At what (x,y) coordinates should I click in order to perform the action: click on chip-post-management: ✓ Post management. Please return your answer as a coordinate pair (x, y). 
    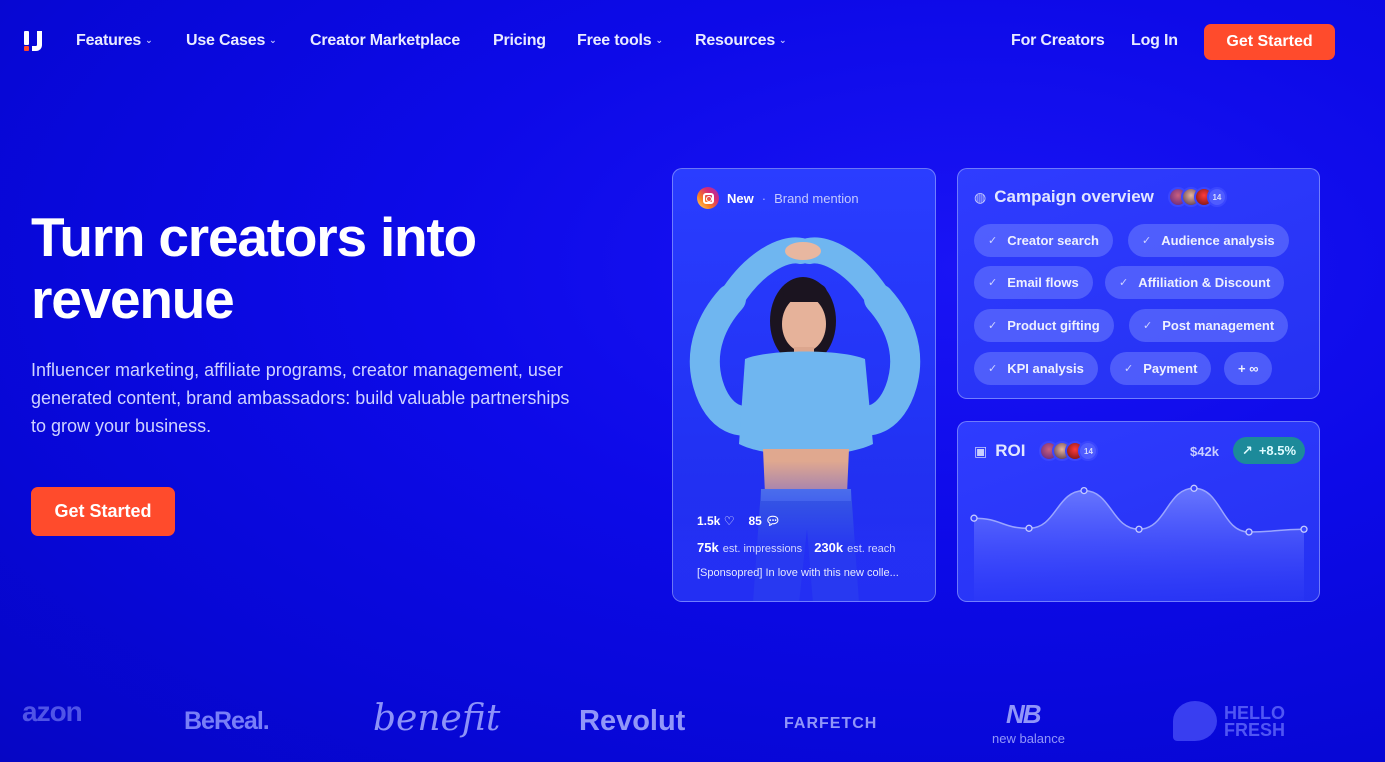
    Looking at the image, I should click on (1209, 325).